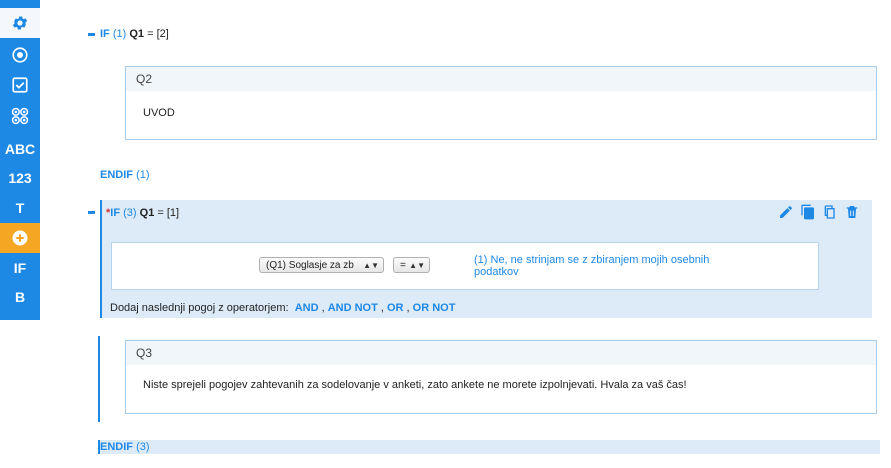 Image resolution: width=891 pixels, height=468 pixels. I want to click on question-select-value: (Q1) Soglasje za zb, so click(310, 265).